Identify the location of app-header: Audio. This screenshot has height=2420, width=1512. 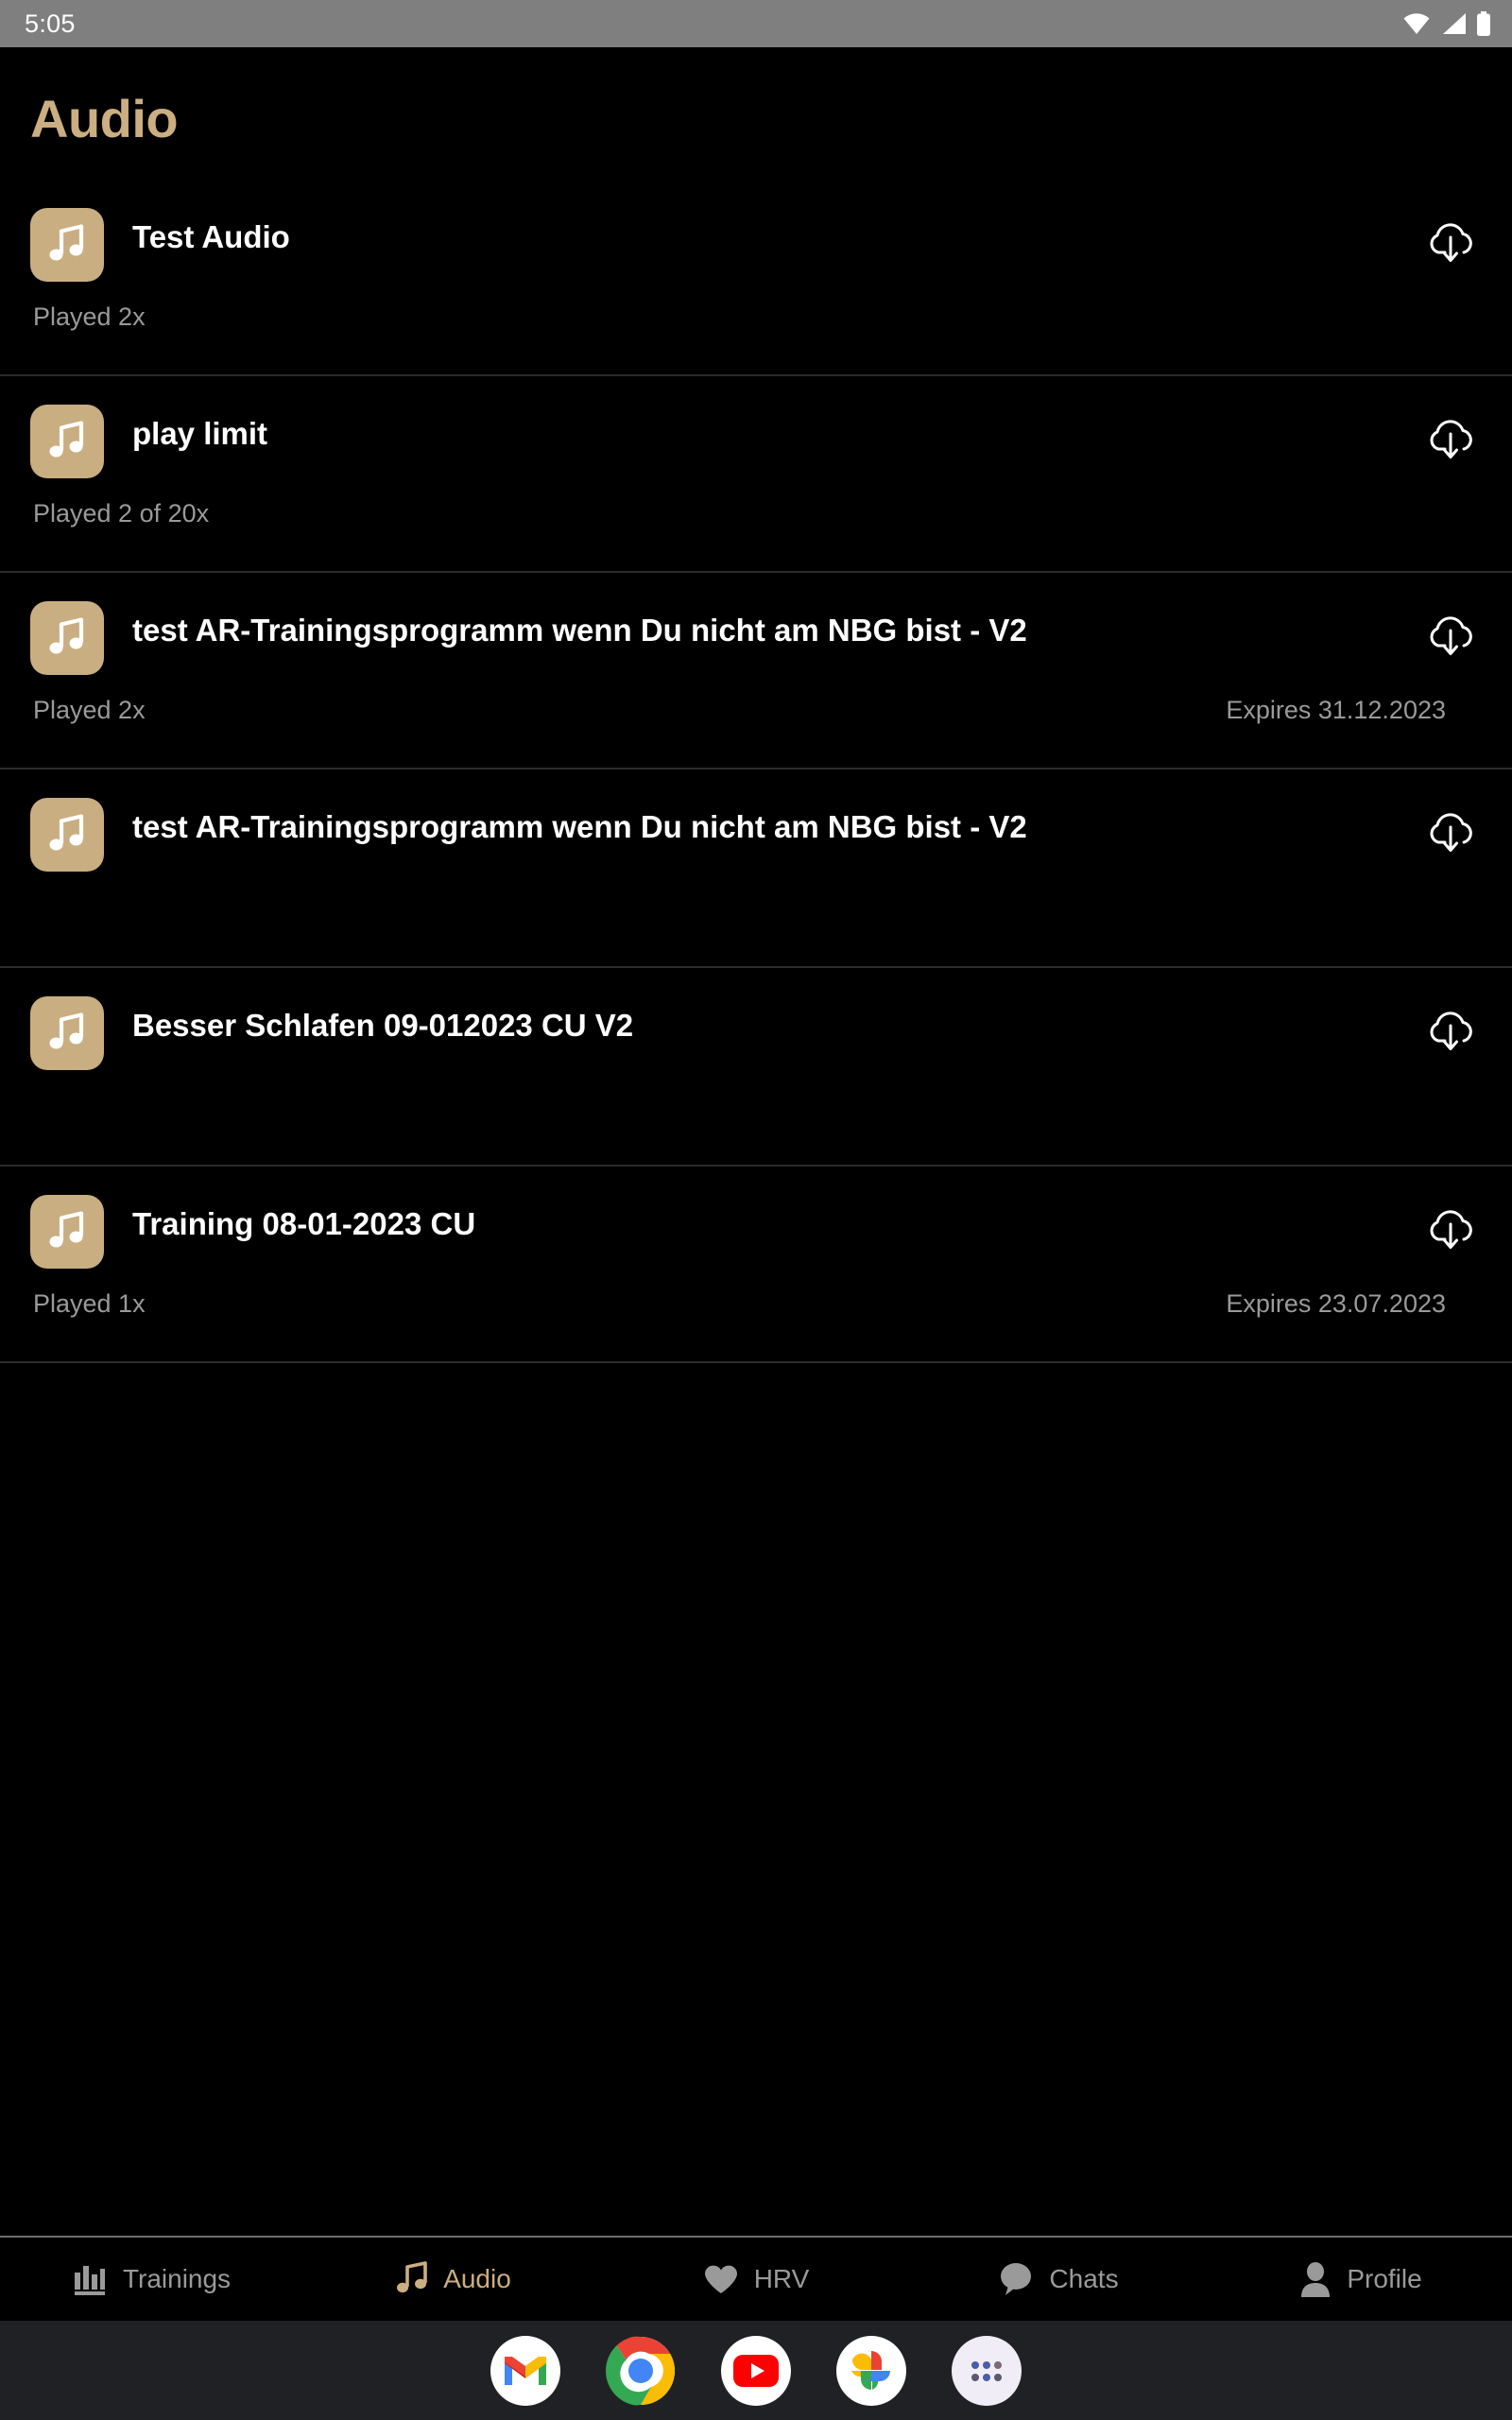
(756, 113).